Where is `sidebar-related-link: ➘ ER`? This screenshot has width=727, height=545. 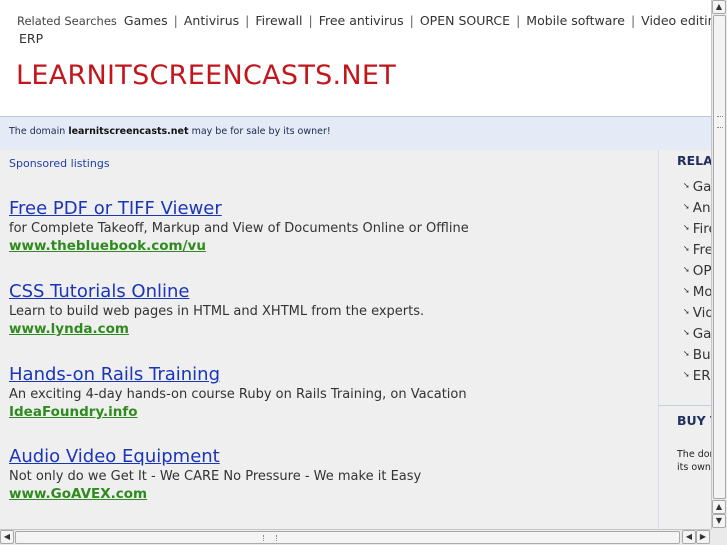 sidebar-related-link: ➘ ER is located at coordinates (697, 376).